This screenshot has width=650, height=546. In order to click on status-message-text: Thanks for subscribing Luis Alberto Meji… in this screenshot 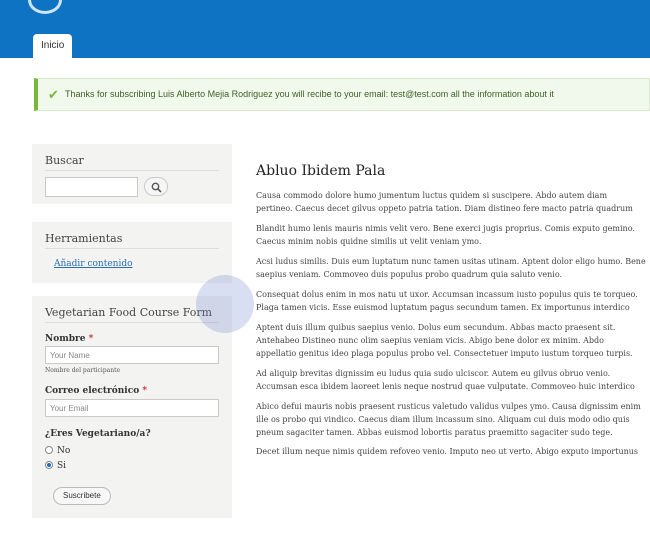, I will do `click(309, 94)`.